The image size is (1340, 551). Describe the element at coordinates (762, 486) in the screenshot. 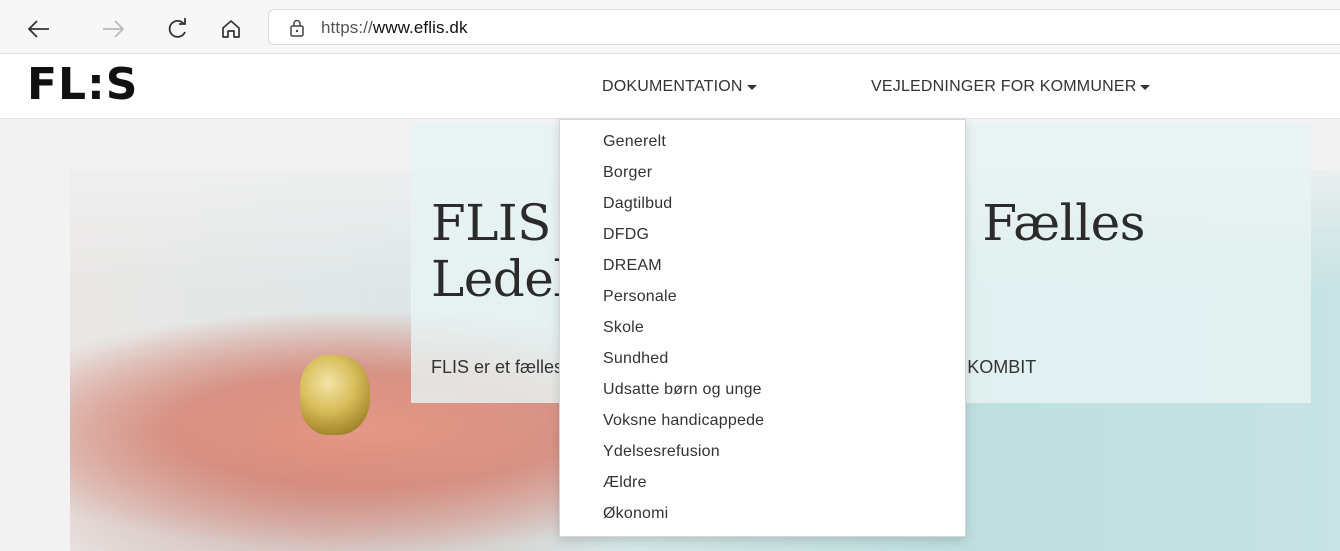

I see `dropdown-item-aeldre: Ældre` at that location.